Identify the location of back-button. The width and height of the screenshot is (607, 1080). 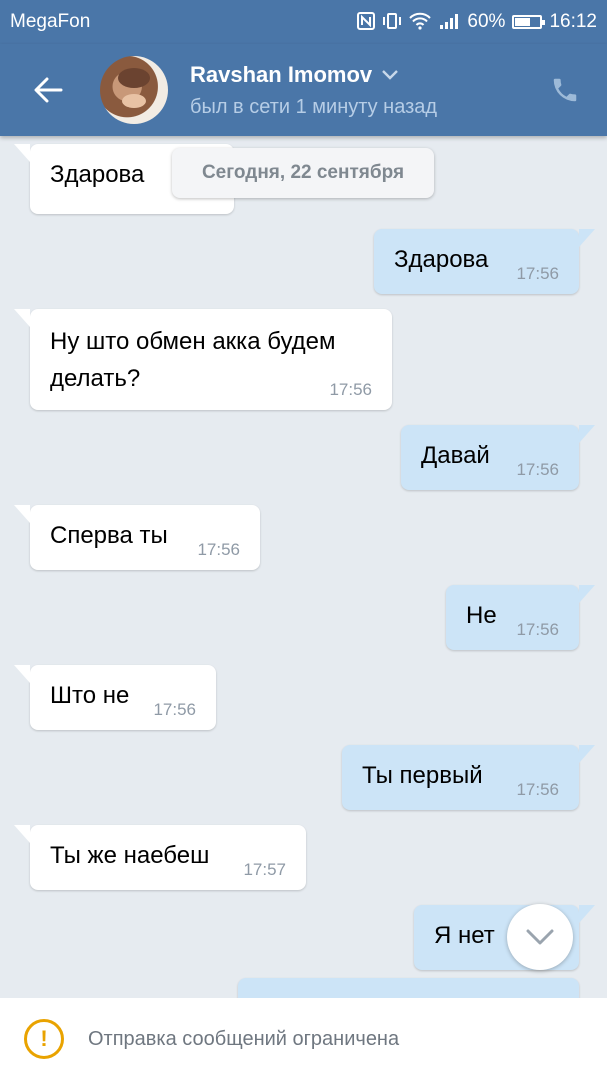
(48, 90).